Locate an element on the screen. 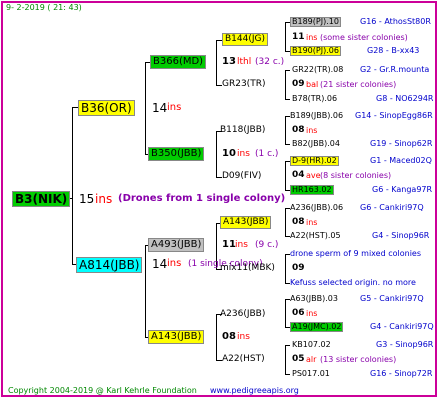 The width and height of the screenshot is (440, 400). gen3-node-4: A143(JBB) is located at coordinates (246, 222).